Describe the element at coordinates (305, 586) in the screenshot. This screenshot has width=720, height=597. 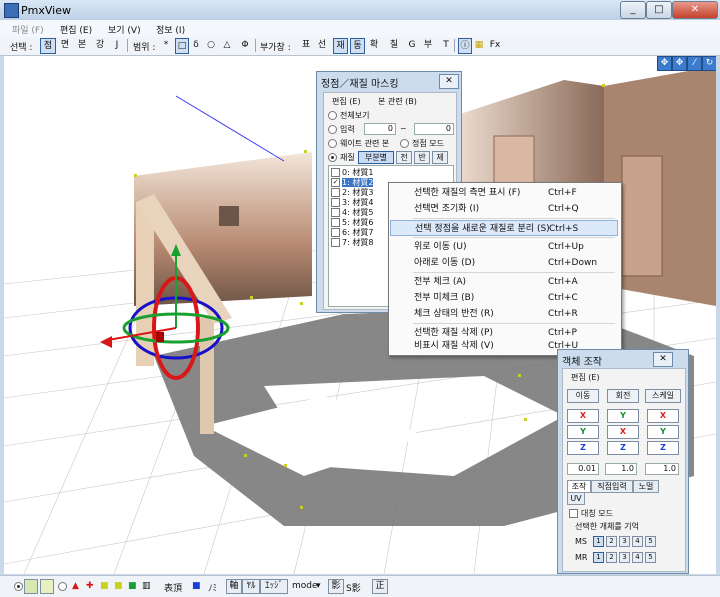
I see `mode-dropdown: mode` at that location.